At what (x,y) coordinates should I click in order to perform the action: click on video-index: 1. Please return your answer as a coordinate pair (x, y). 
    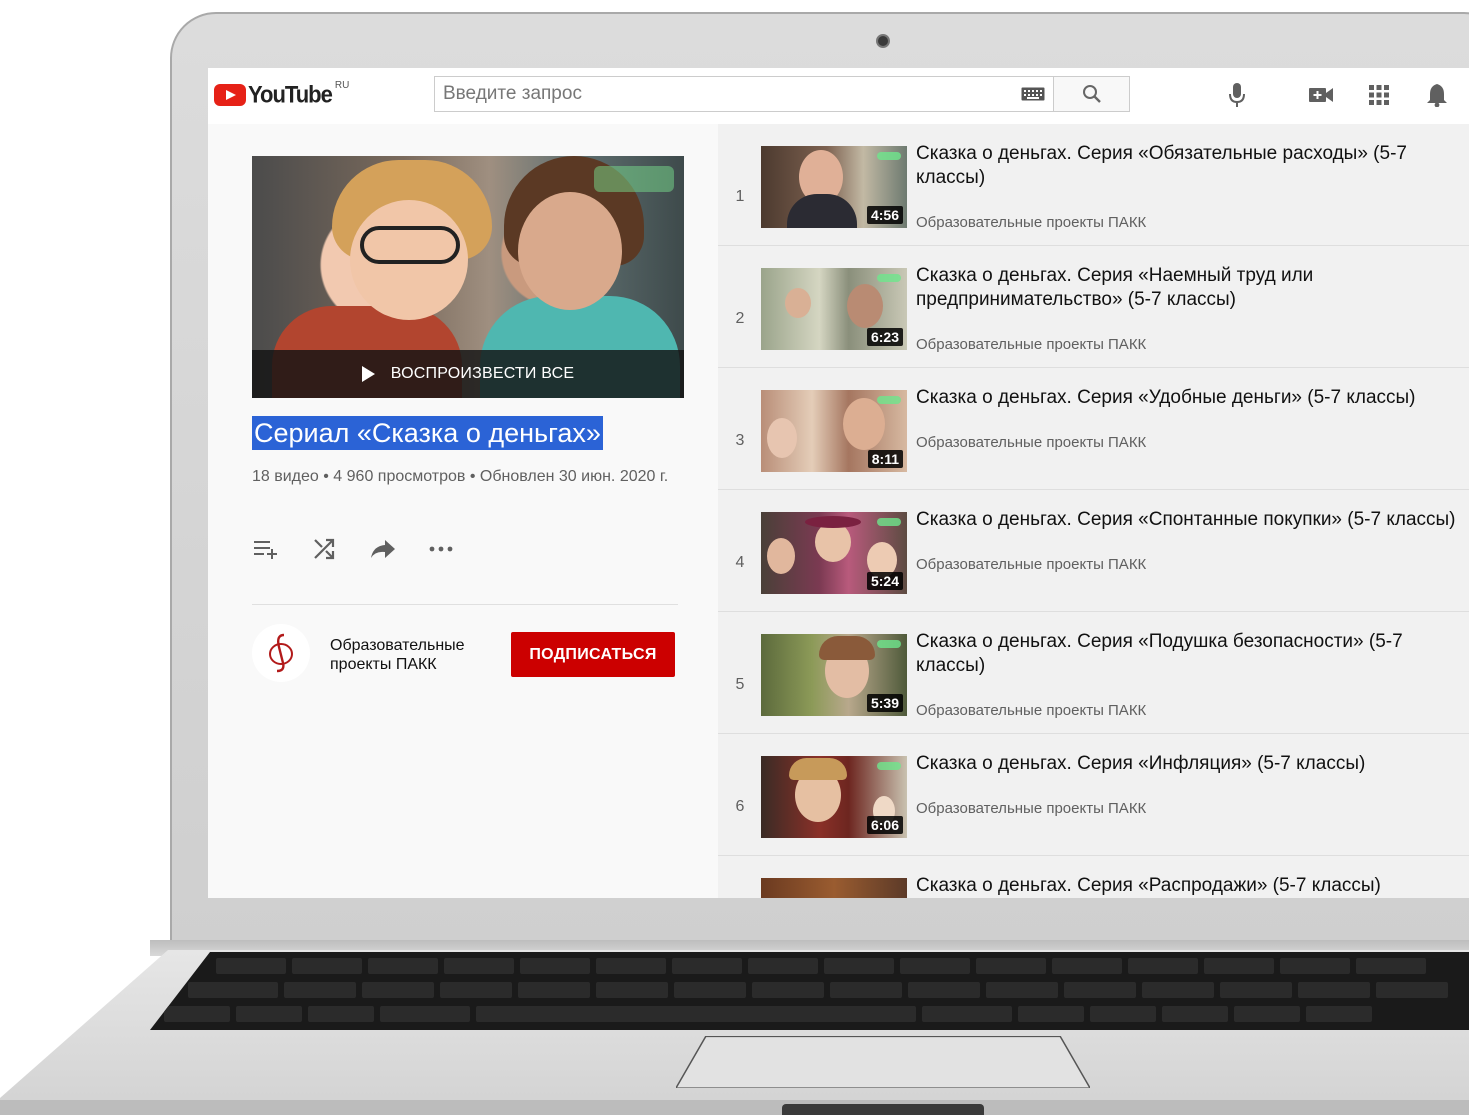
    Looking at the image, I should click on (740, 196).